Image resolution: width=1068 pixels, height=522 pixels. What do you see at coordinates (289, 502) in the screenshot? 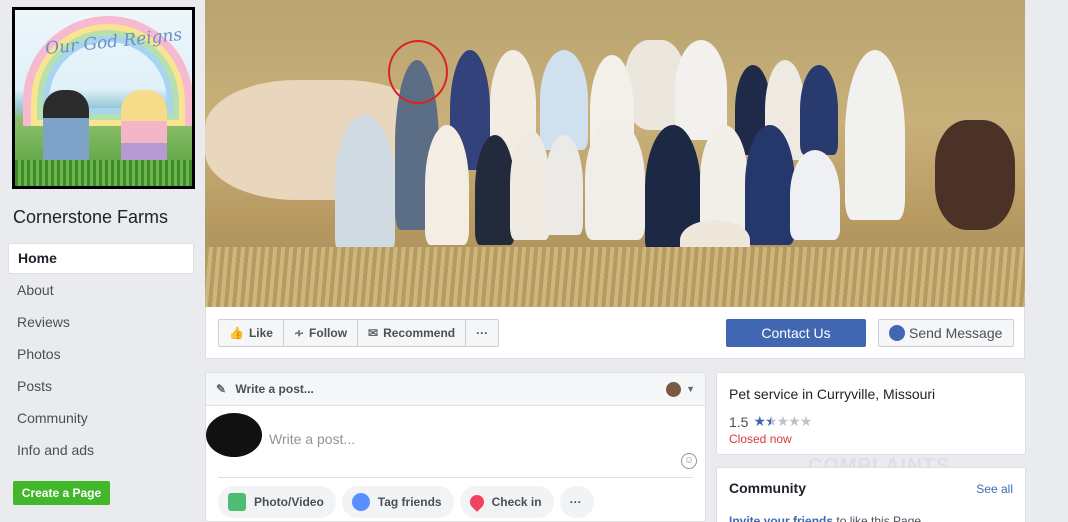
I see `photo-video-label: Photo/Video` at bounding box center [289, 502].